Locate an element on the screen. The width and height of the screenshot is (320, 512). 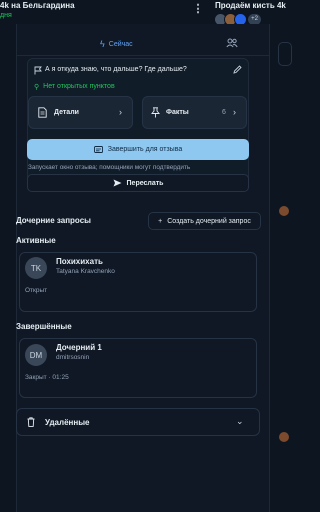
tab-now: ϟ Сейчас is located at coordinates (116, 44).